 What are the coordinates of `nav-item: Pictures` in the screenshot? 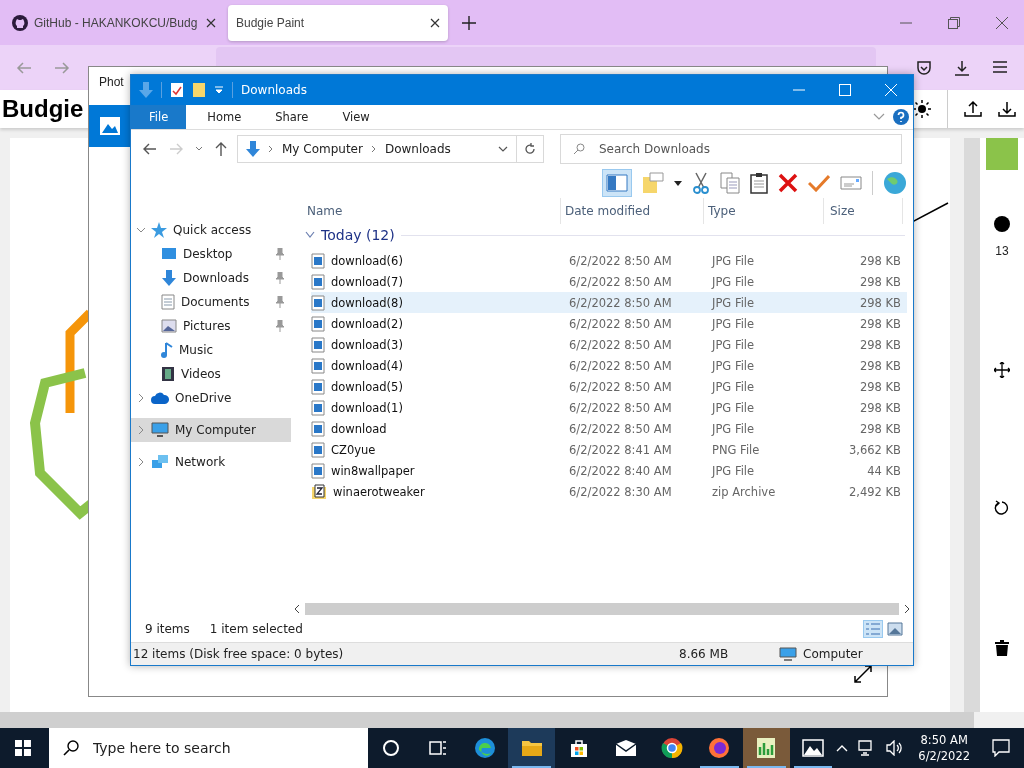 It's located at (211, 326).